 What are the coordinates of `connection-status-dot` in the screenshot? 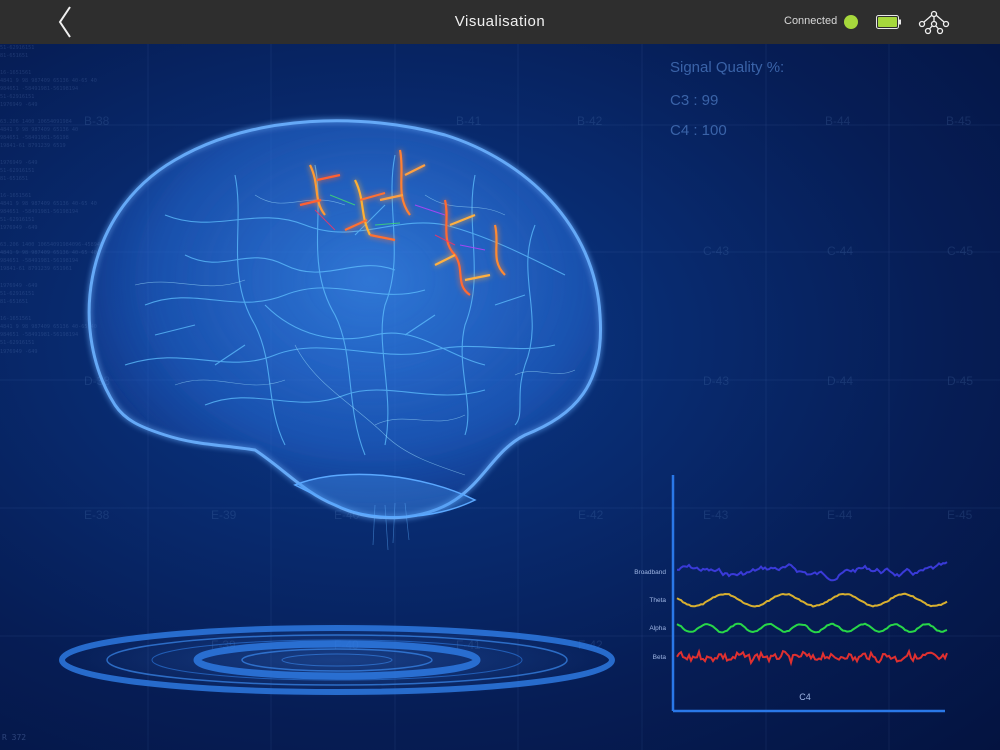 It's located at (851, 22).